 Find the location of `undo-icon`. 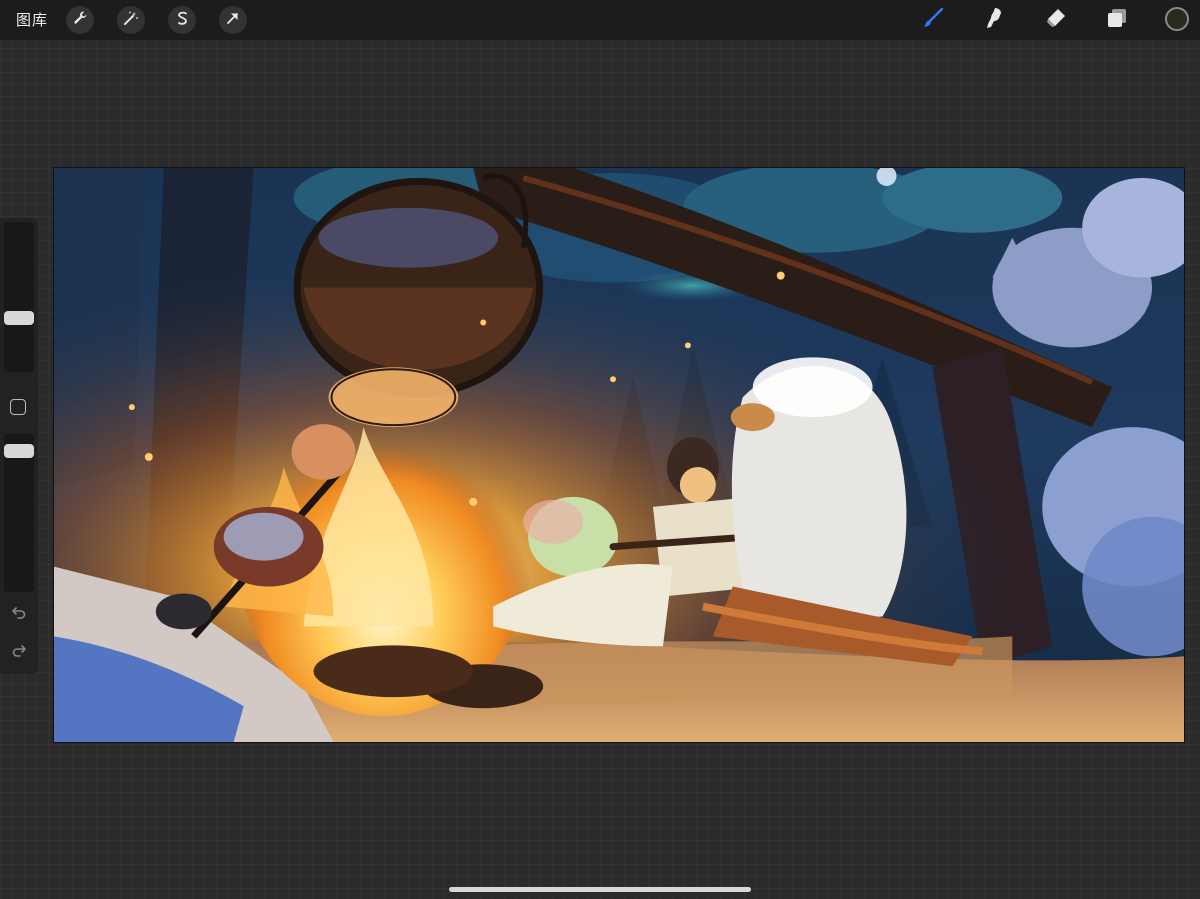

undo-icon is located at coordinates (19, 614).